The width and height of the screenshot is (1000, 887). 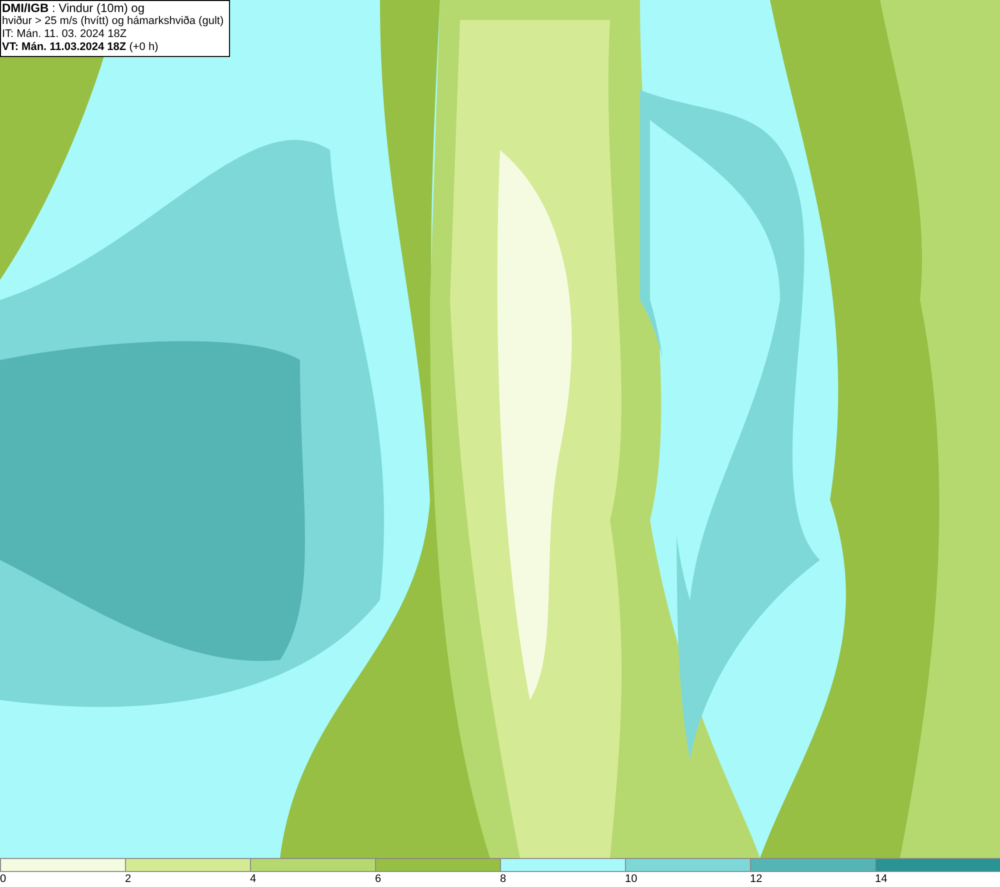 What do you see at coordinates (128, 879) in the screenshot?
I see `legend-tick-label: 2` at bounding box center [128, 879].